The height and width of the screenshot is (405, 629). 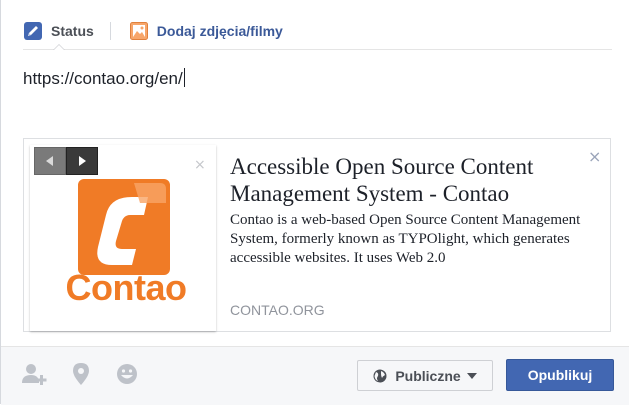 What do you see at coordinates (72, 31) in the screenshot?
I see `tab-status-label: Status` at bounding box center [72, 31].